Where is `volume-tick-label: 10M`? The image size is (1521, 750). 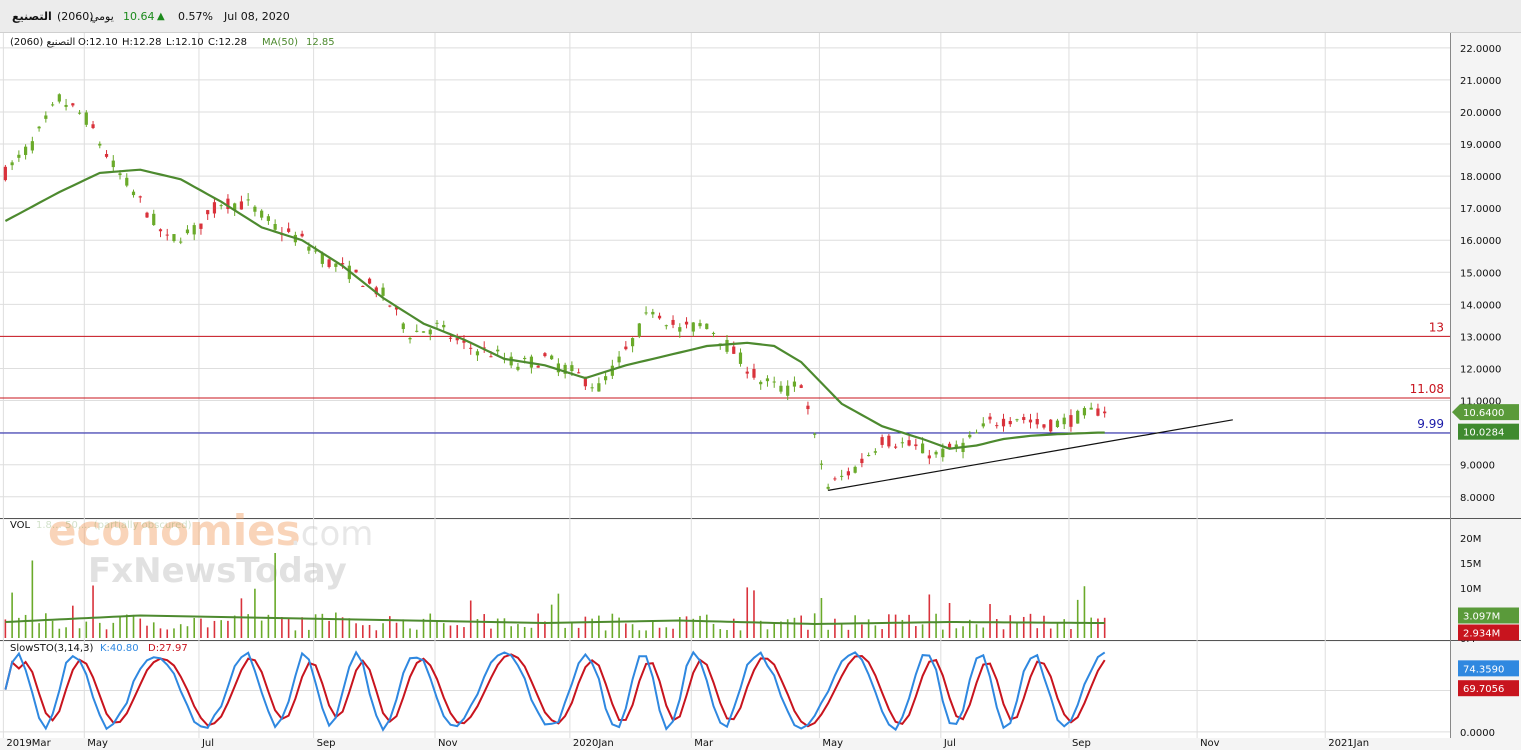 volume-tick-label: 10M is located at coordinates (1470, 589).